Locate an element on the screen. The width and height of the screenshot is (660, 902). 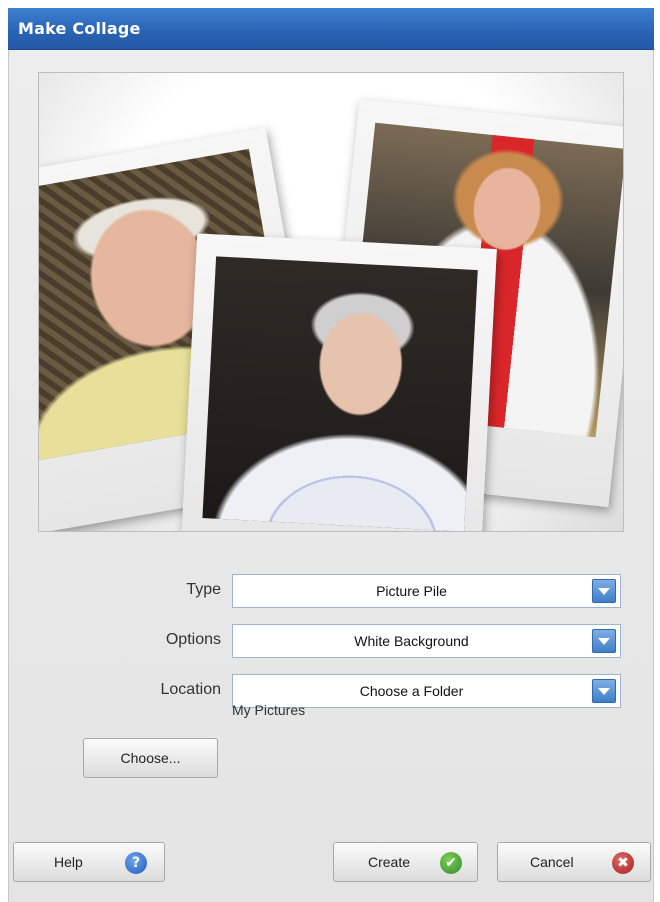
help-button-label: Help is located at coordinates (68, 862).